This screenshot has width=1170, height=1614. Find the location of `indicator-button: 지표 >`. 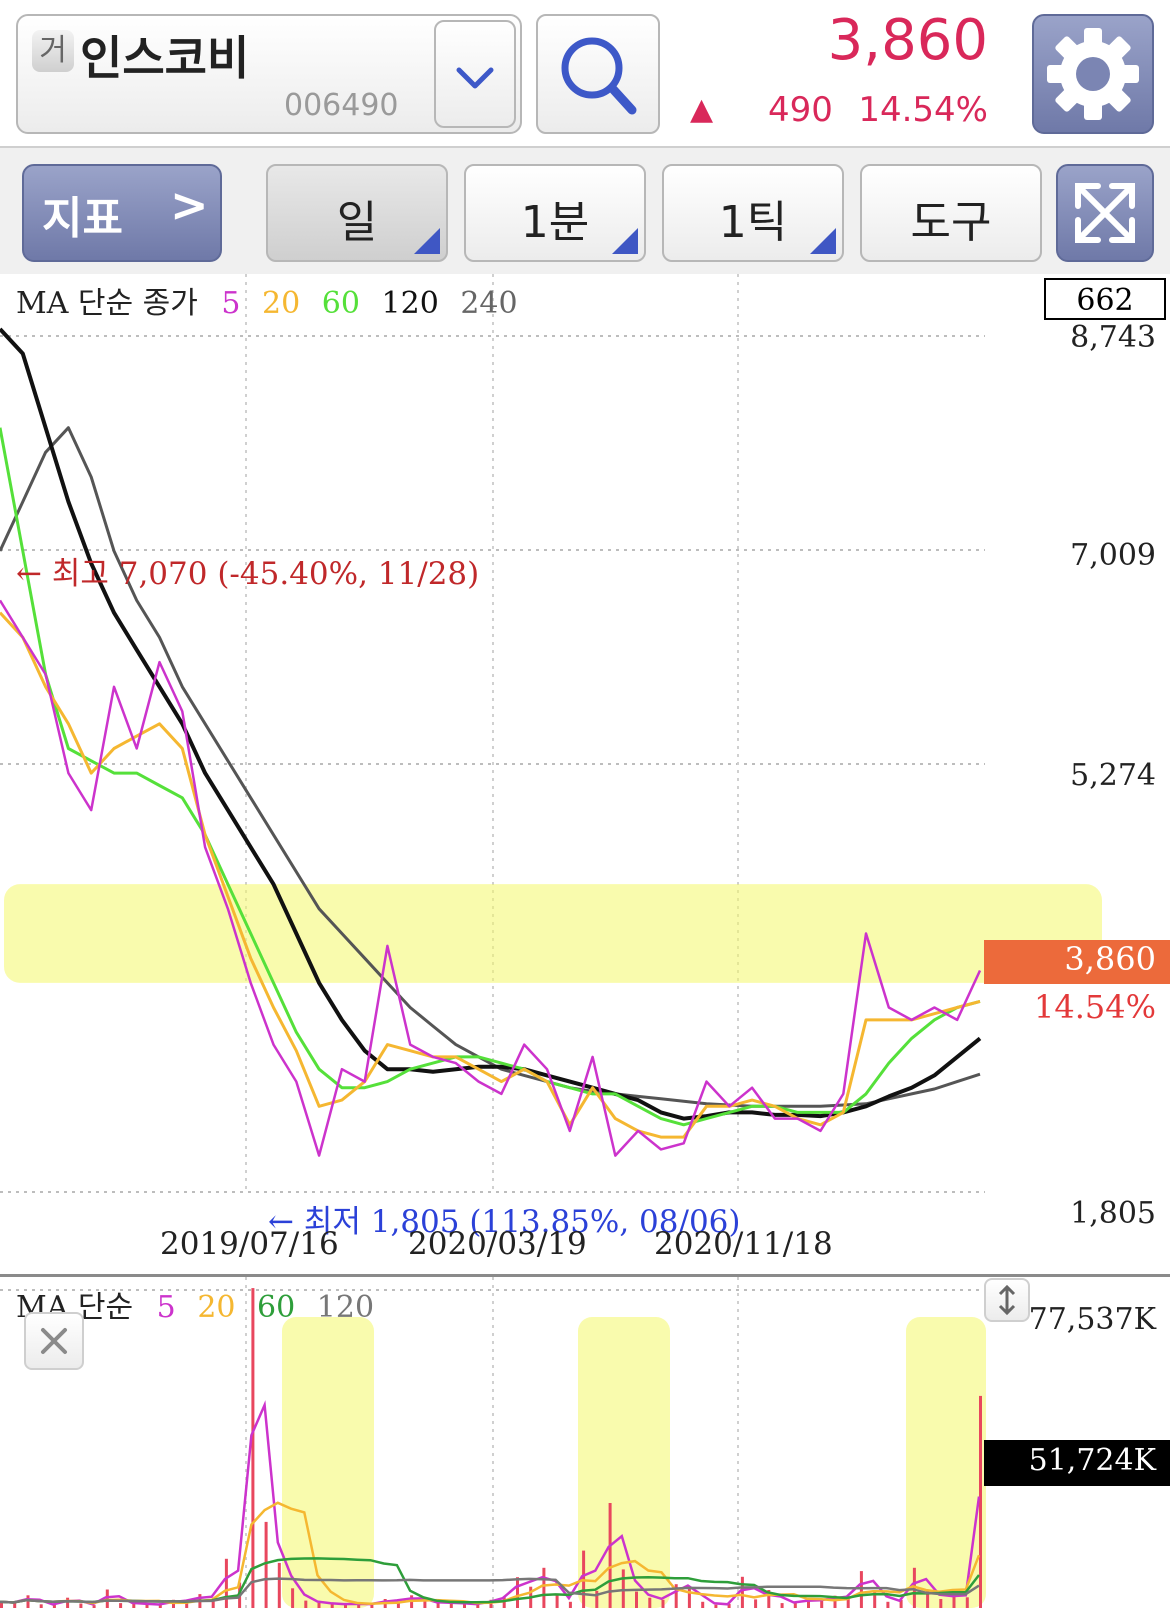

indicator-button: 지표 > is located at coordinates (122, 213).